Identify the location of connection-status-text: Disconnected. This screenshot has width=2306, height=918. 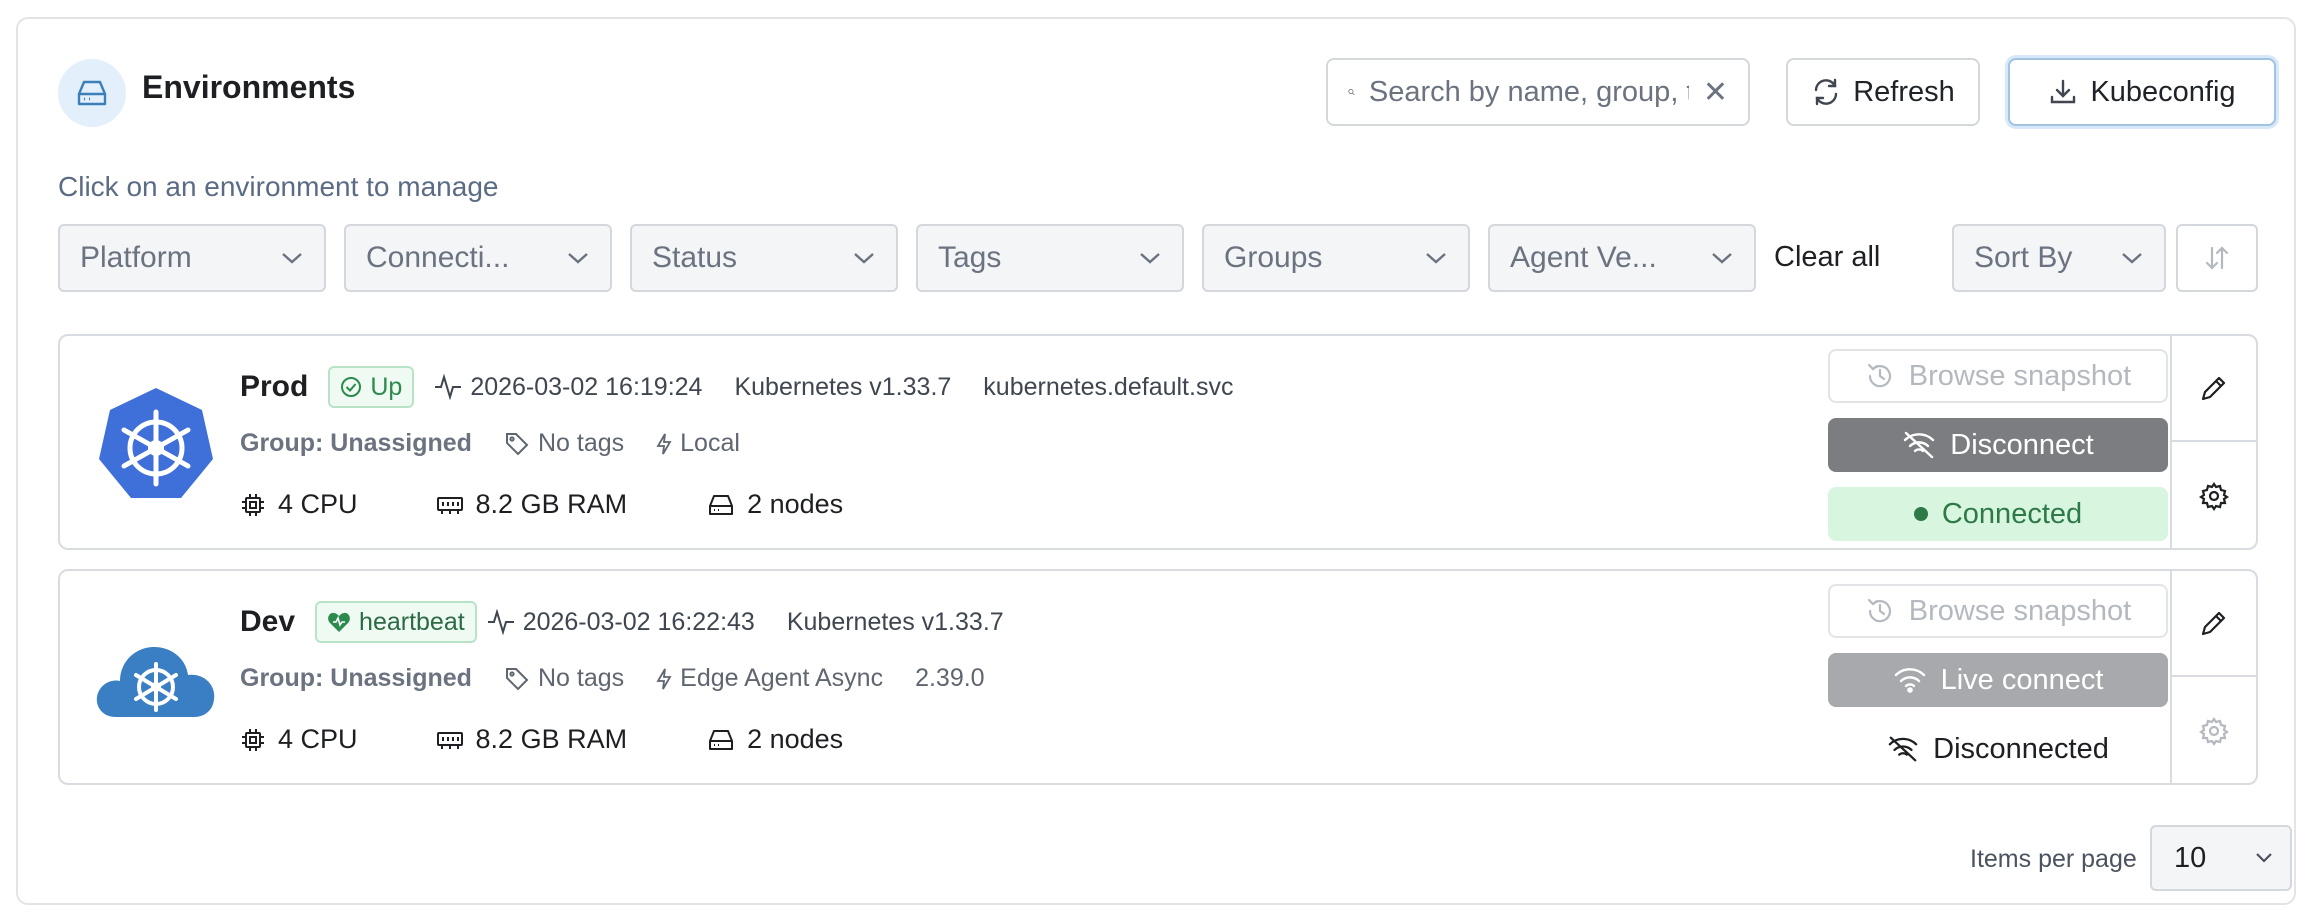
(2021, 748).